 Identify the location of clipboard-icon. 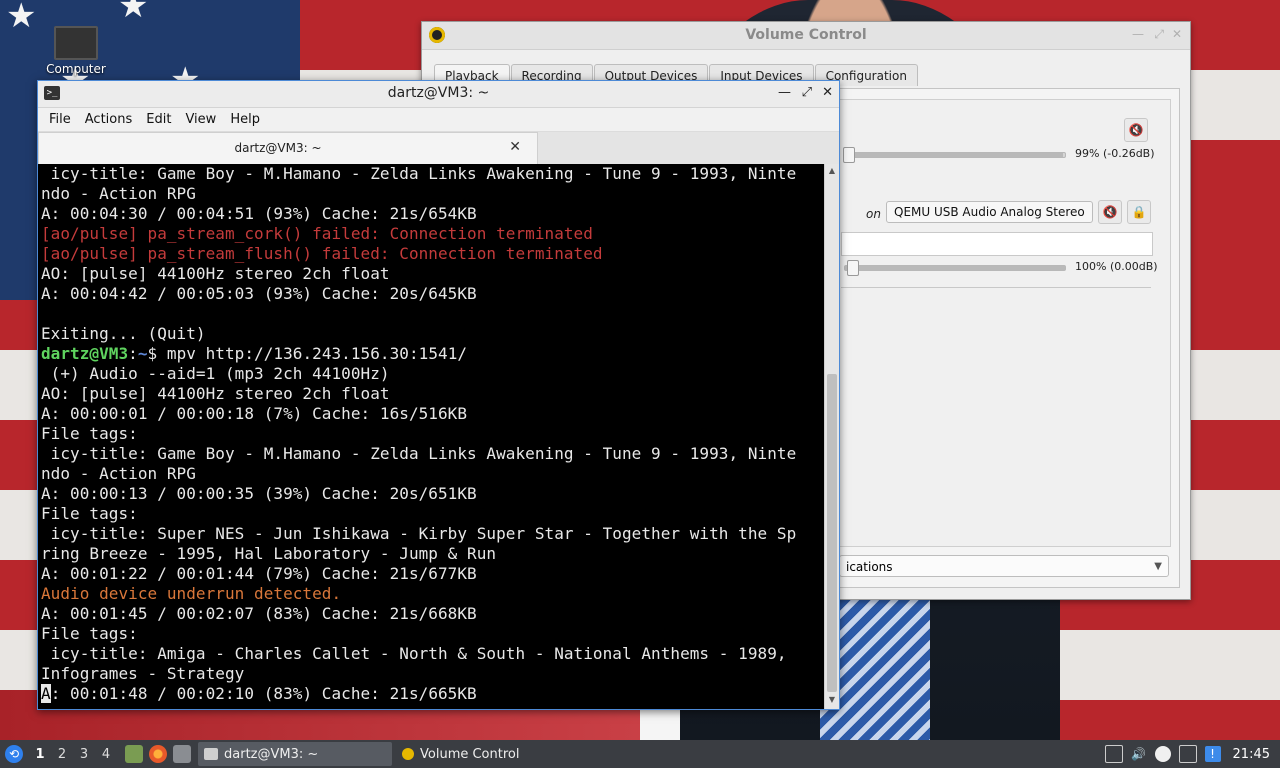
(1162, 754).